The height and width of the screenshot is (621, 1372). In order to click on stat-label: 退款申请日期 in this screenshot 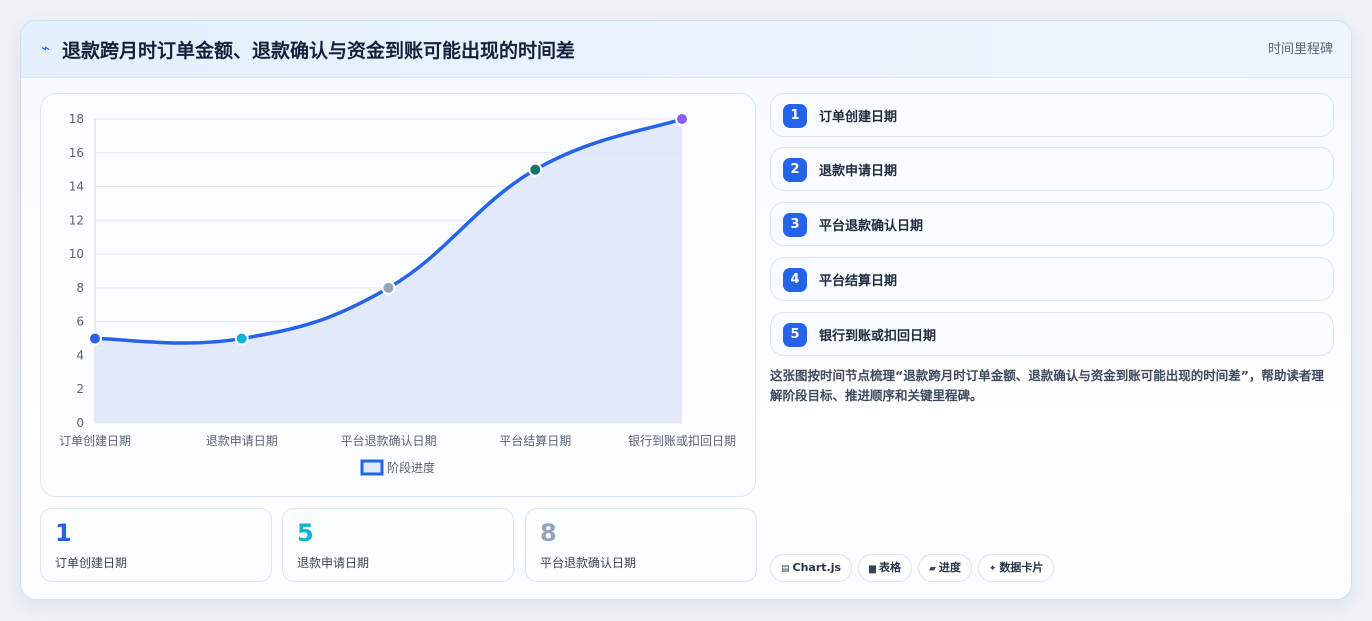, I will do `click(333, 563)`.